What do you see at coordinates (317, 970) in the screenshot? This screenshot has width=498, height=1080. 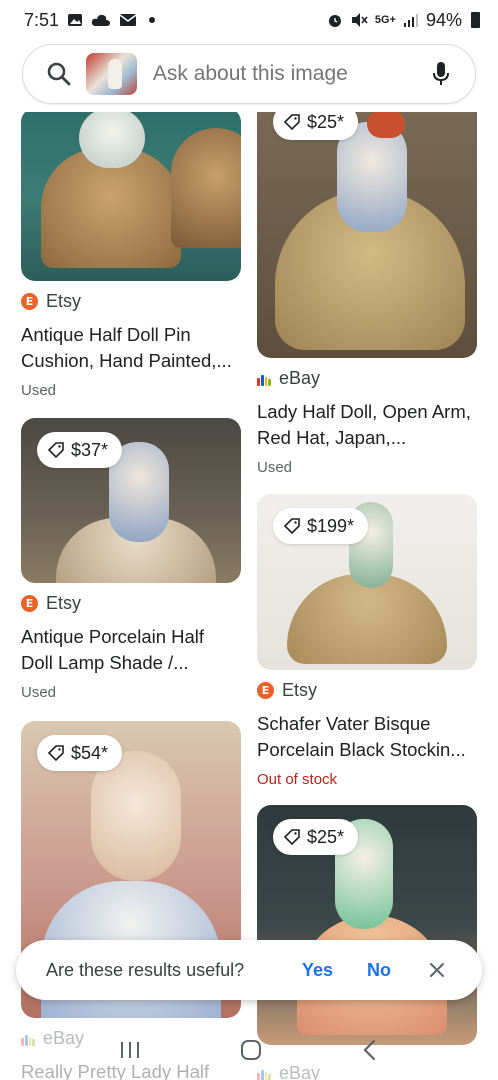 I see `feedback-yes-button: Yes` at bounding box center [317, 970].